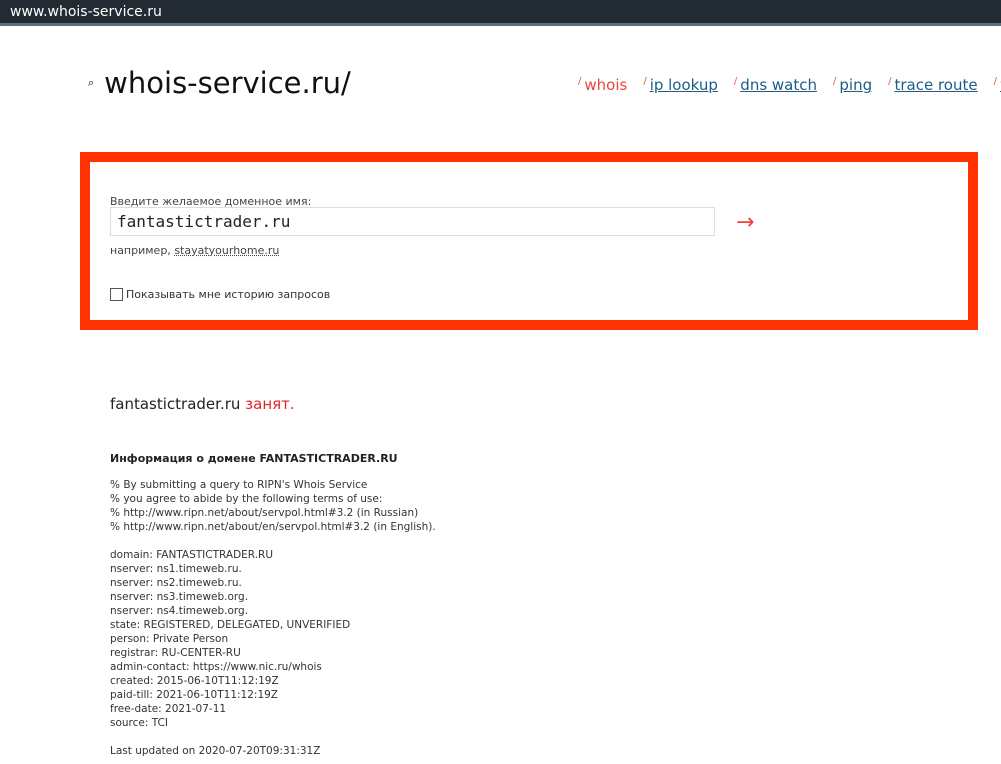  I want to click on nav-ping: / ping, so click(852, 85).